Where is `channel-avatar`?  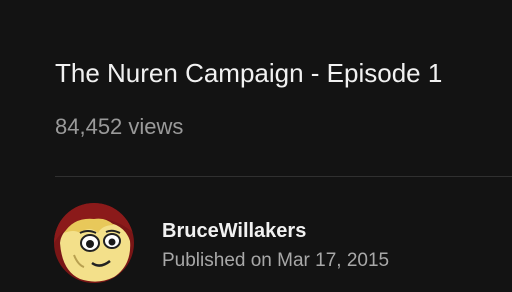
channel-avatar is located at coordinates (94, 243).